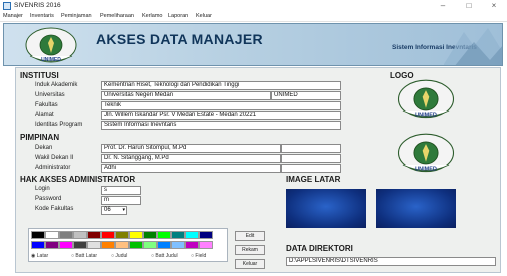 The width and height of the screenshot is (507, 276). Describe the element at coordinates (39, 75) in the screenshot. I see `section-institusi: INSTITUSI` at that location.